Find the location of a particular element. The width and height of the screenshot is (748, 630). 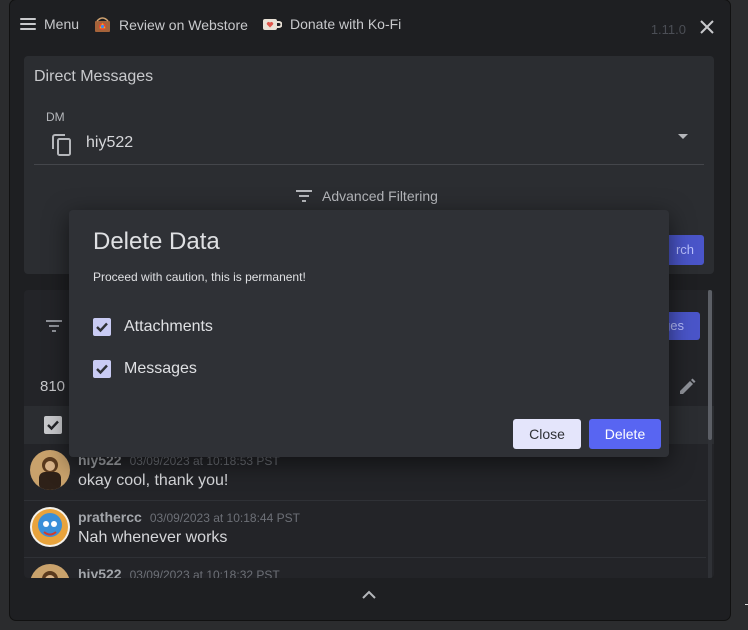

field-underline is located at coordinates (369, 164).